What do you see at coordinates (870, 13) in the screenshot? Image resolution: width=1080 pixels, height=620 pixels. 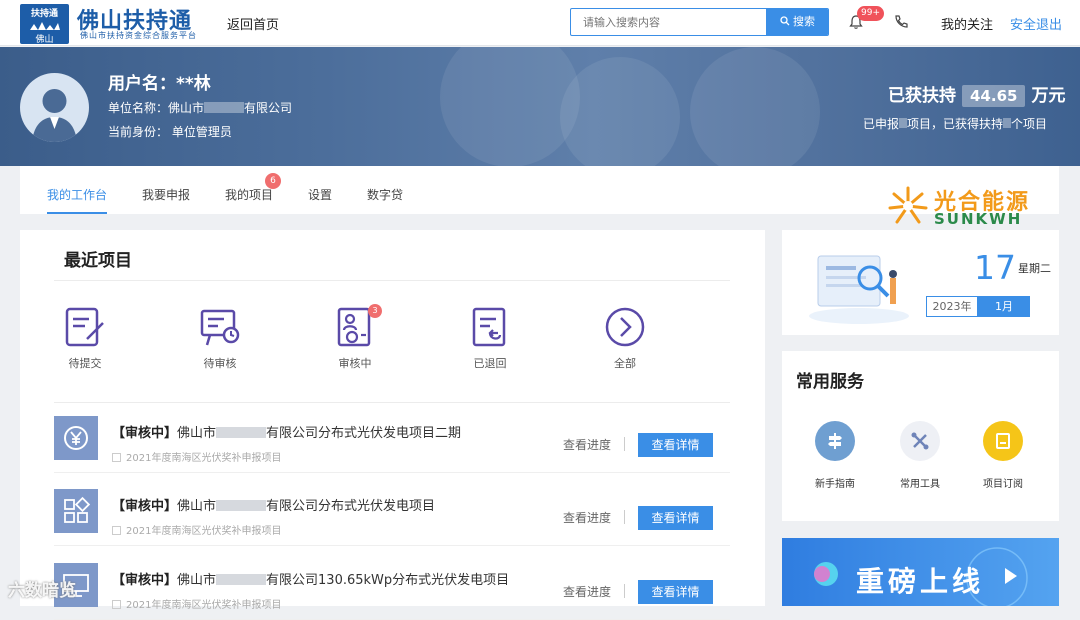 I see `notification-badge: 99+` at bounding box center [870, 13].